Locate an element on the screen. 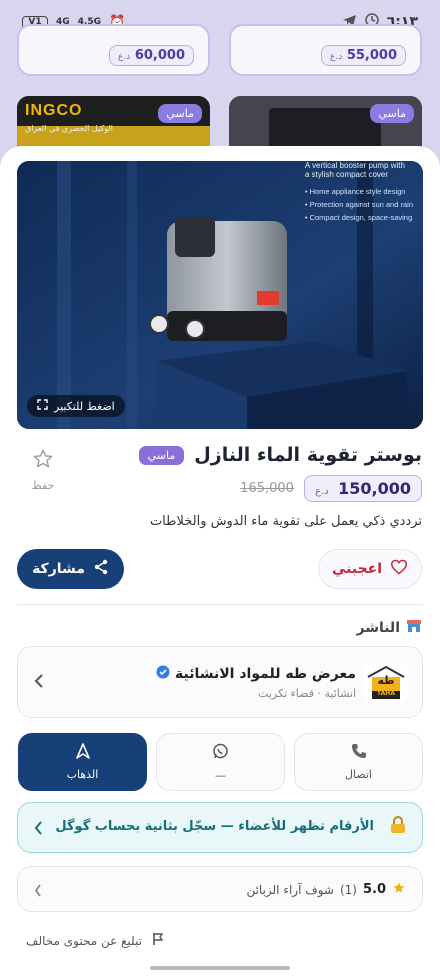  store-icon is located at coordinates (414, 628).